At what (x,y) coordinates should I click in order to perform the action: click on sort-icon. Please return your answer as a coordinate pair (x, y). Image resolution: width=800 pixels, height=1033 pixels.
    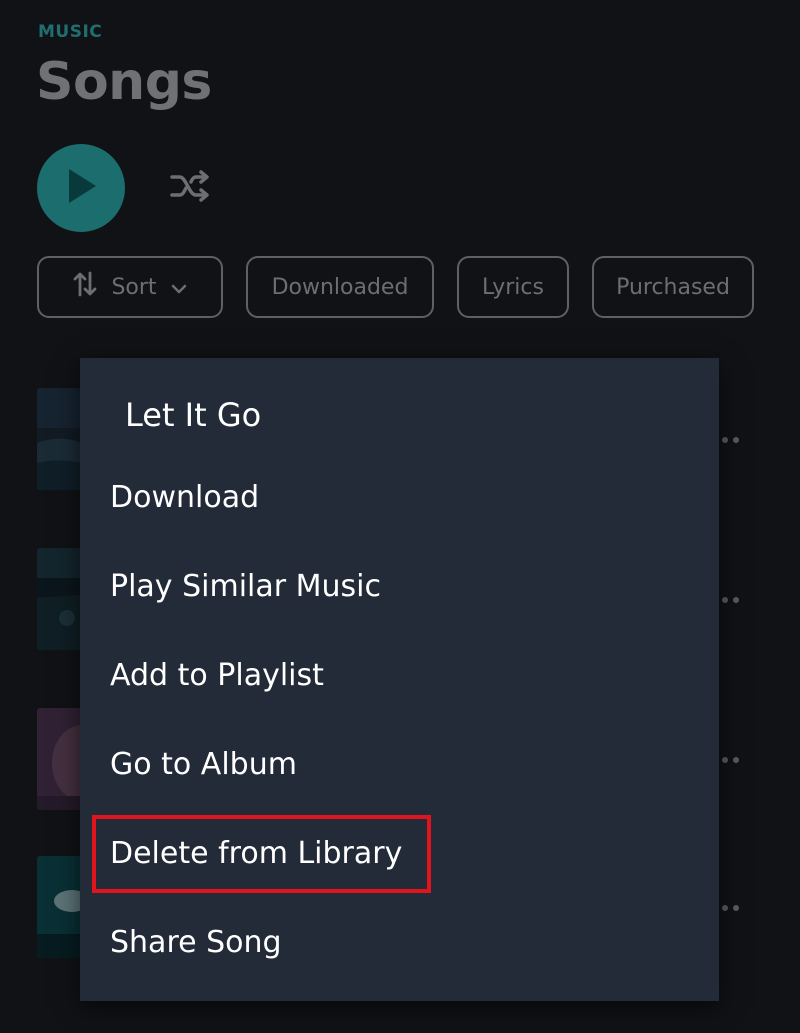
    Looking at the image, I should click on (85, 287).